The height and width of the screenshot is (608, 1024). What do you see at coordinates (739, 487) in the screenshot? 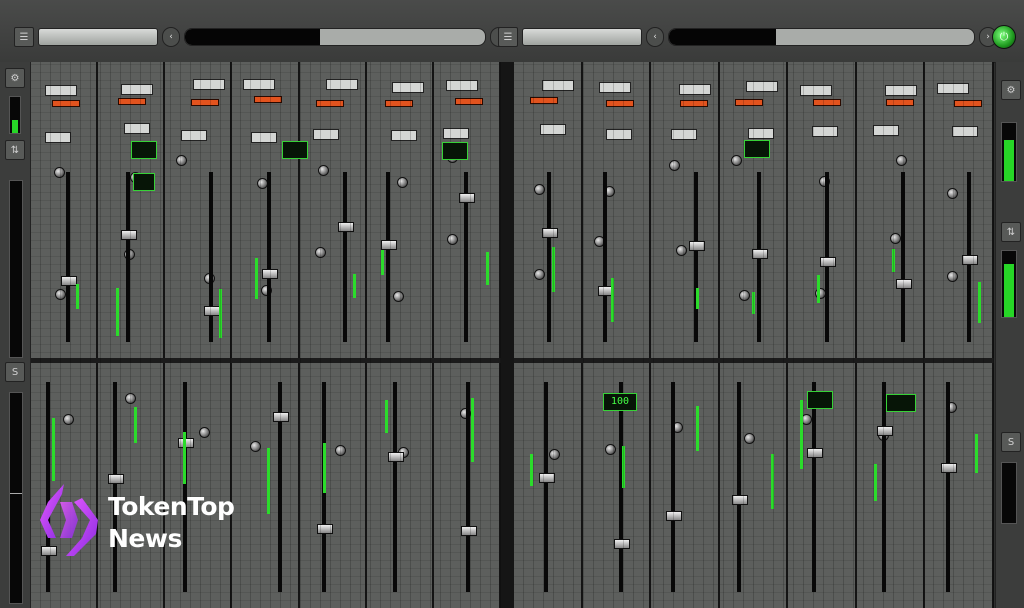
I see `fader-track-lower` at bounding box center [739, 487].